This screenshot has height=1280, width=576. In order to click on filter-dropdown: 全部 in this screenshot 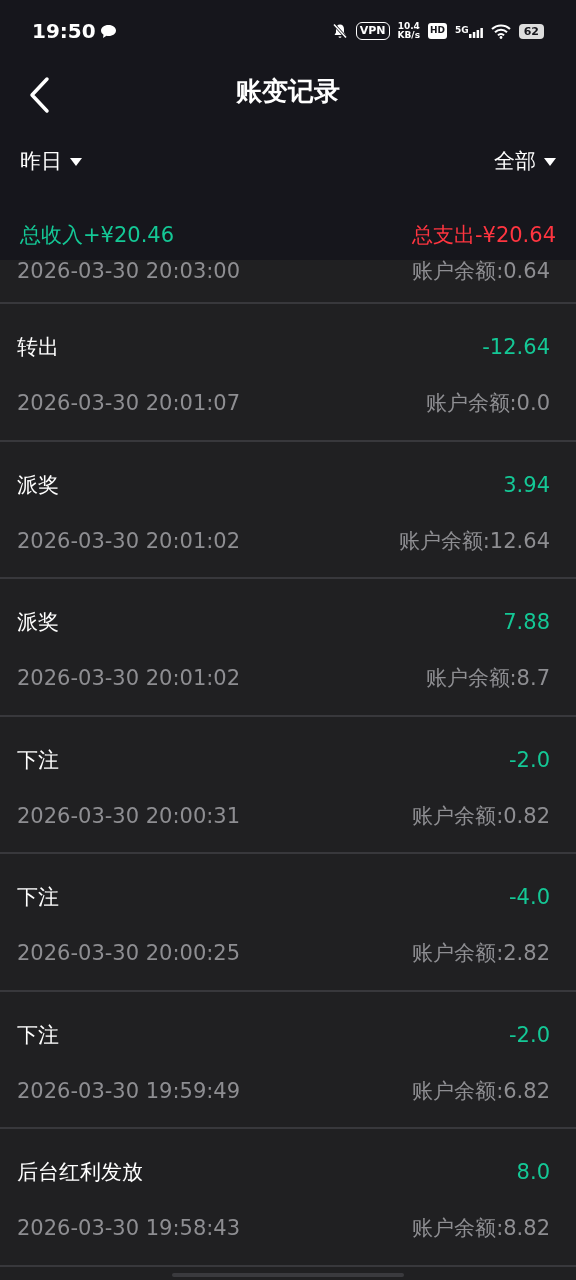, I will do `click(525, 162)`.